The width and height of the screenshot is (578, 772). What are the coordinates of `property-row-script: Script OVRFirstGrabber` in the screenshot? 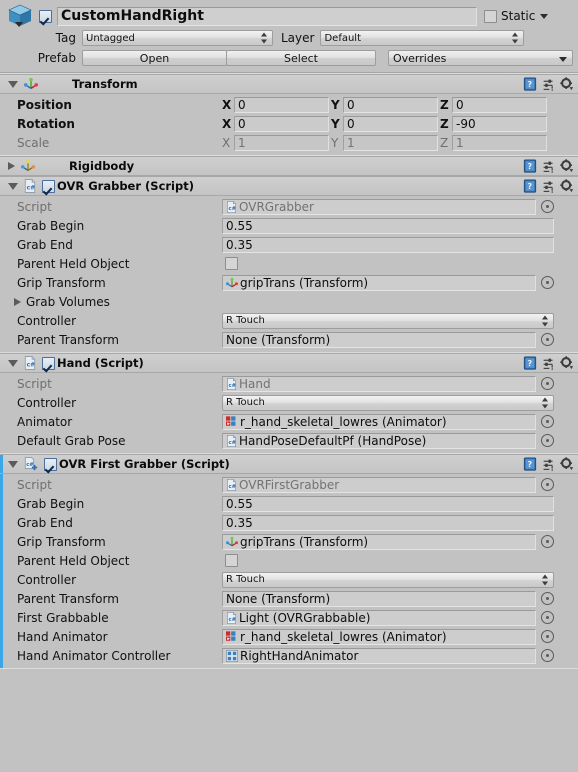 It's located at (289, 484).